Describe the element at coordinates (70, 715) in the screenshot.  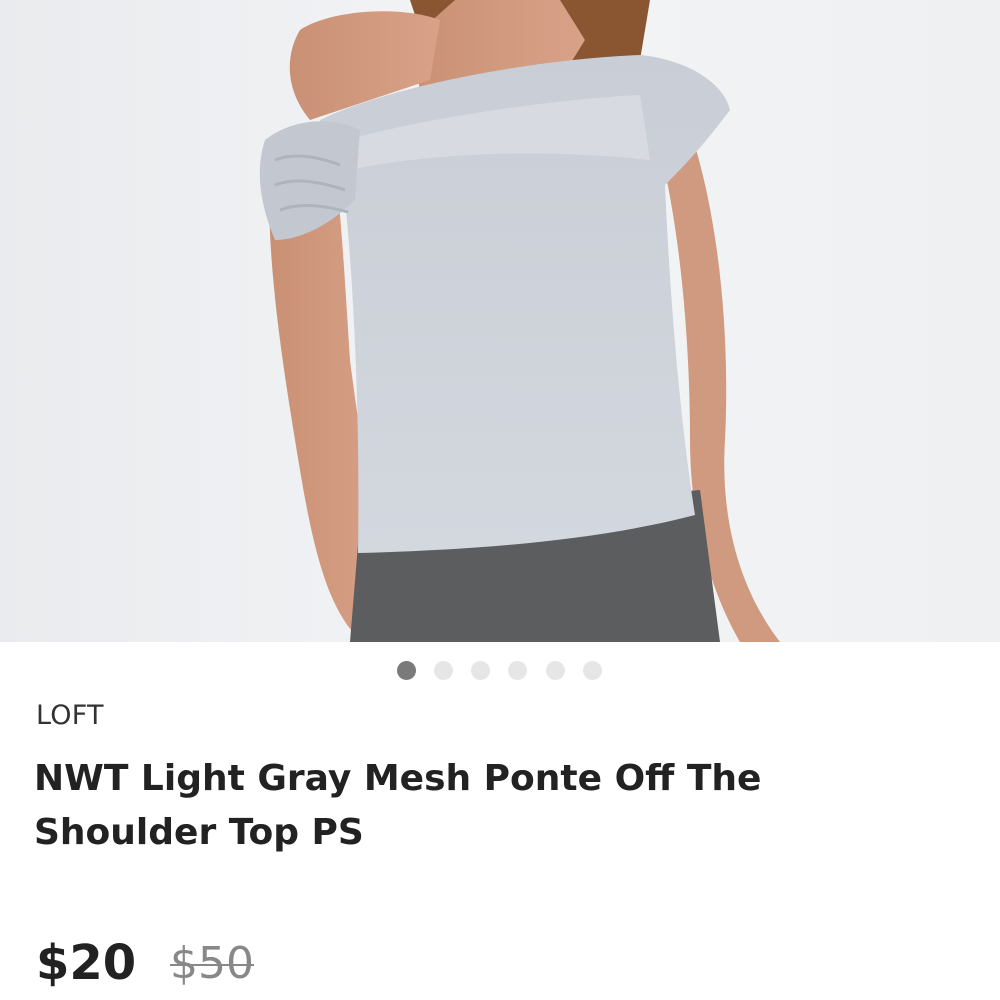
I see `brand-name: LOFT` at that location.